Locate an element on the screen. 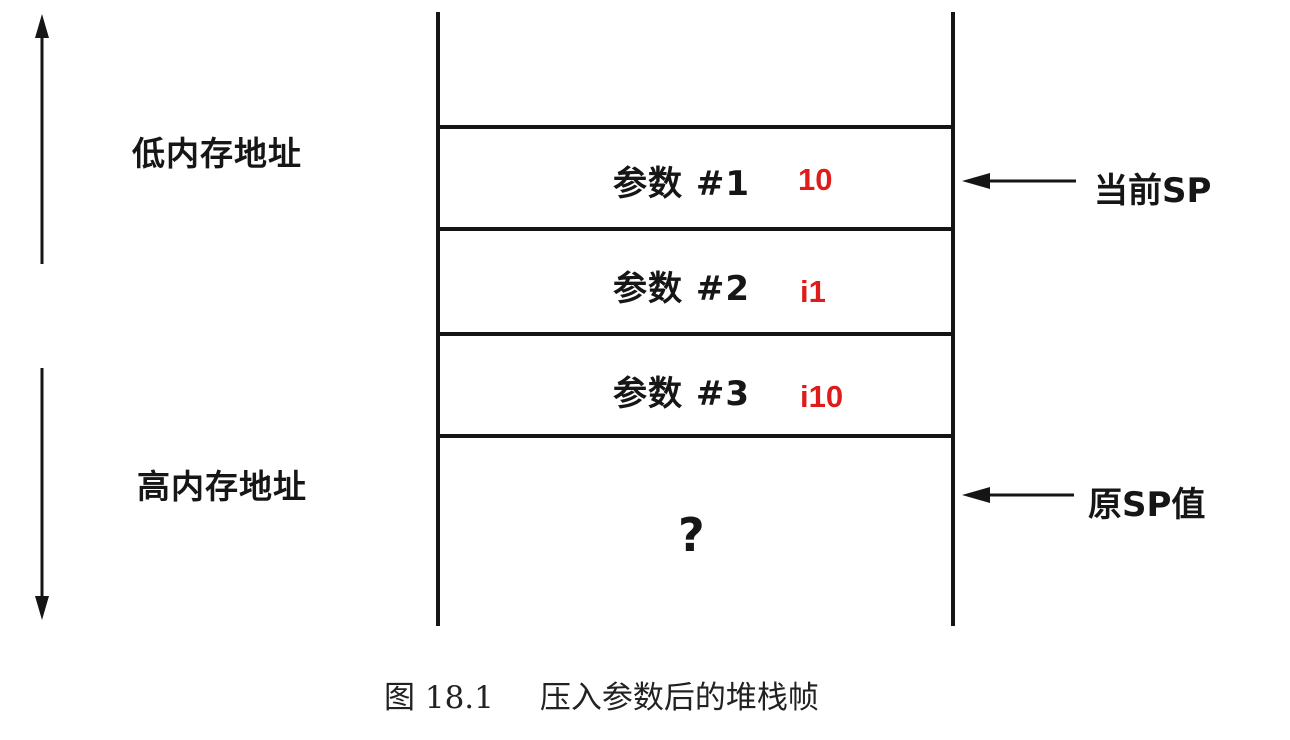  current-sp-label: 当前SP is located at coordinates (1153, 191).